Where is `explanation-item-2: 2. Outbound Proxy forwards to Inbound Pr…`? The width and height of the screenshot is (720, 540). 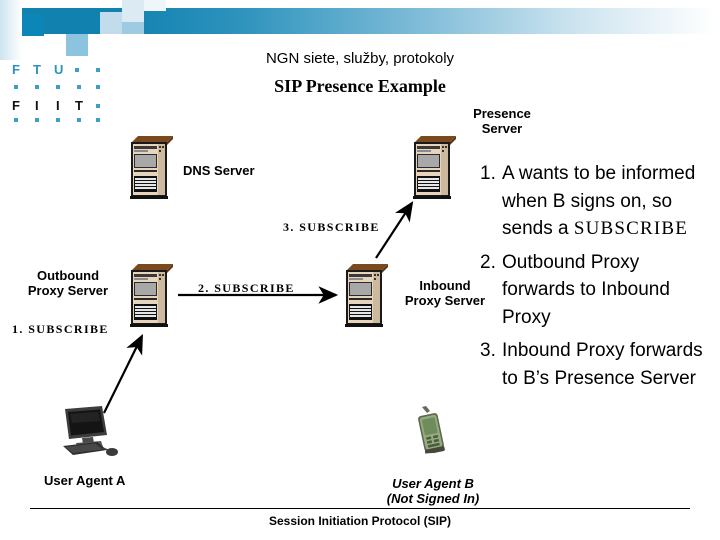
explanation-item-2: 2. Outbound Proxy forwards to Inbound Pr… is located at coordinates (598, 290).